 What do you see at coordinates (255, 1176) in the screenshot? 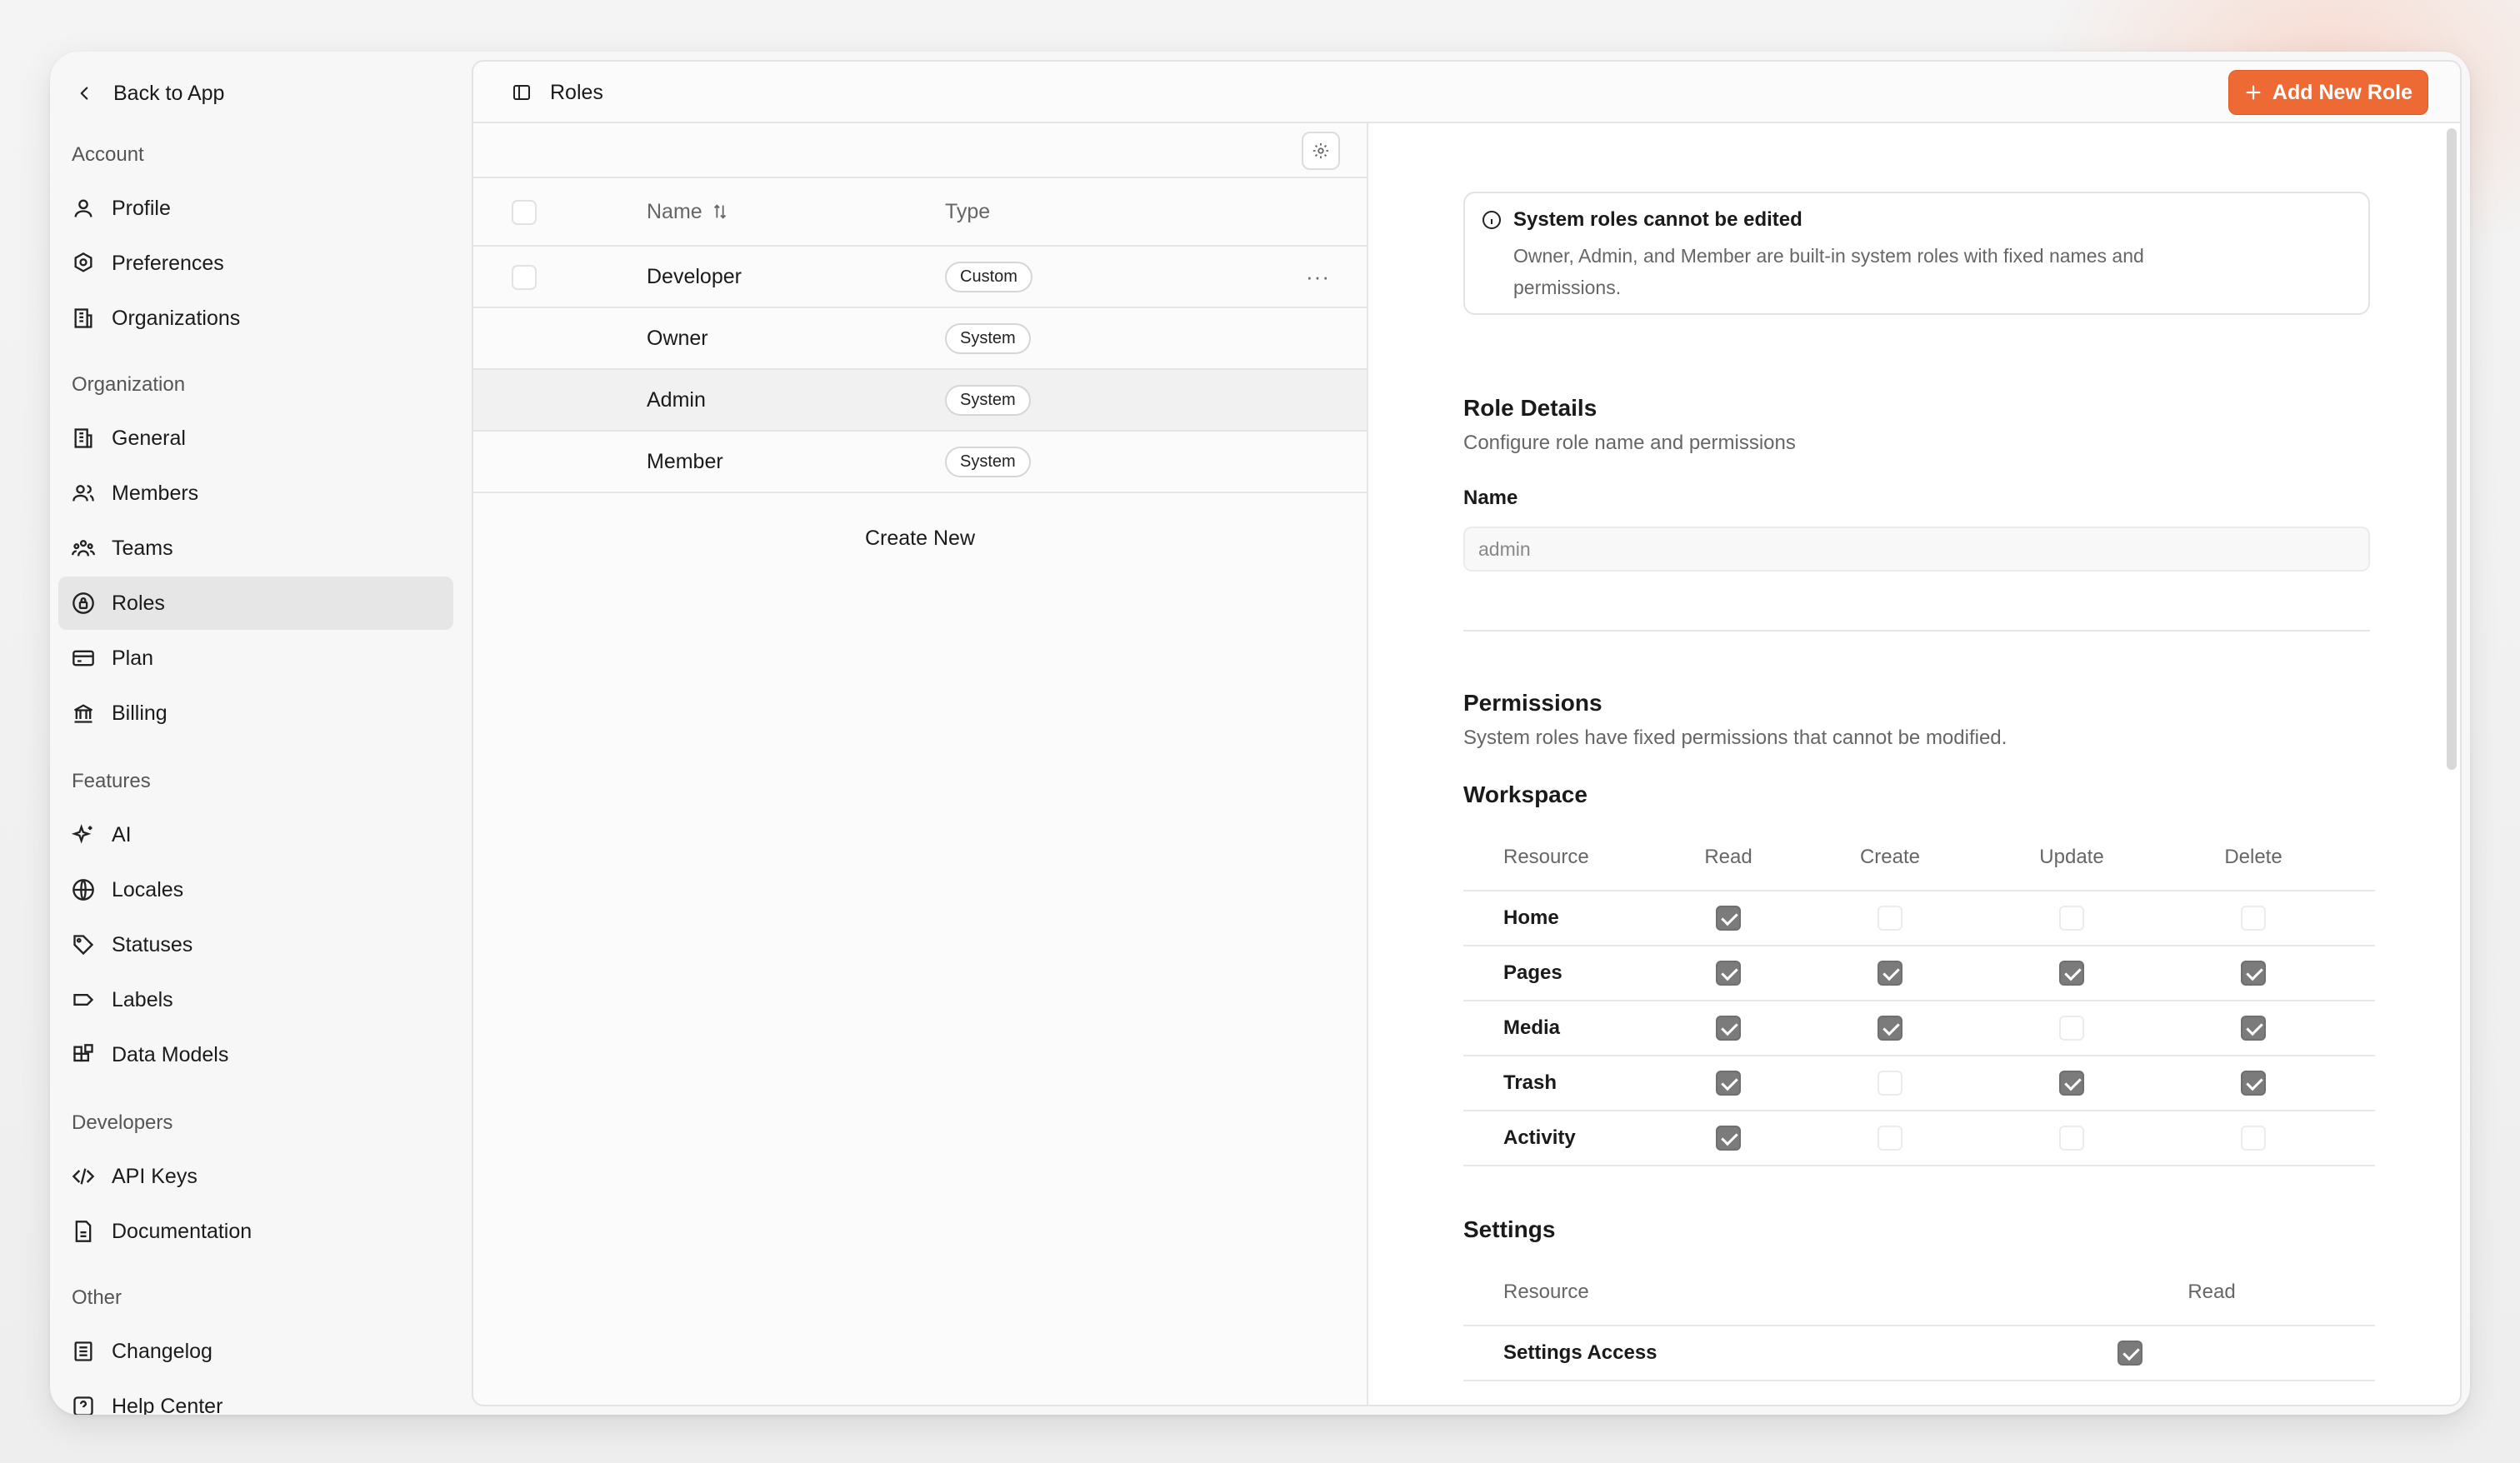
I see `sidebar-item-api-keys: API Keys` at bounding box center [255, 1176].